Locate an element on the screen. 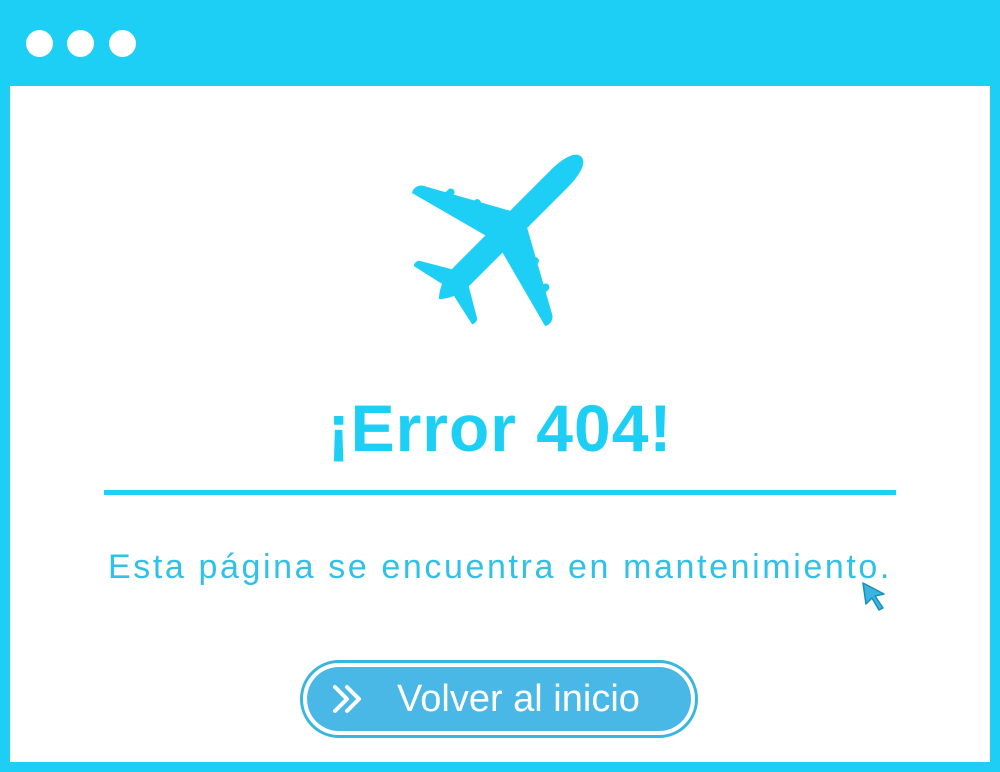  home-button-body: Volver al inicio is located at coordinates (499, 699).